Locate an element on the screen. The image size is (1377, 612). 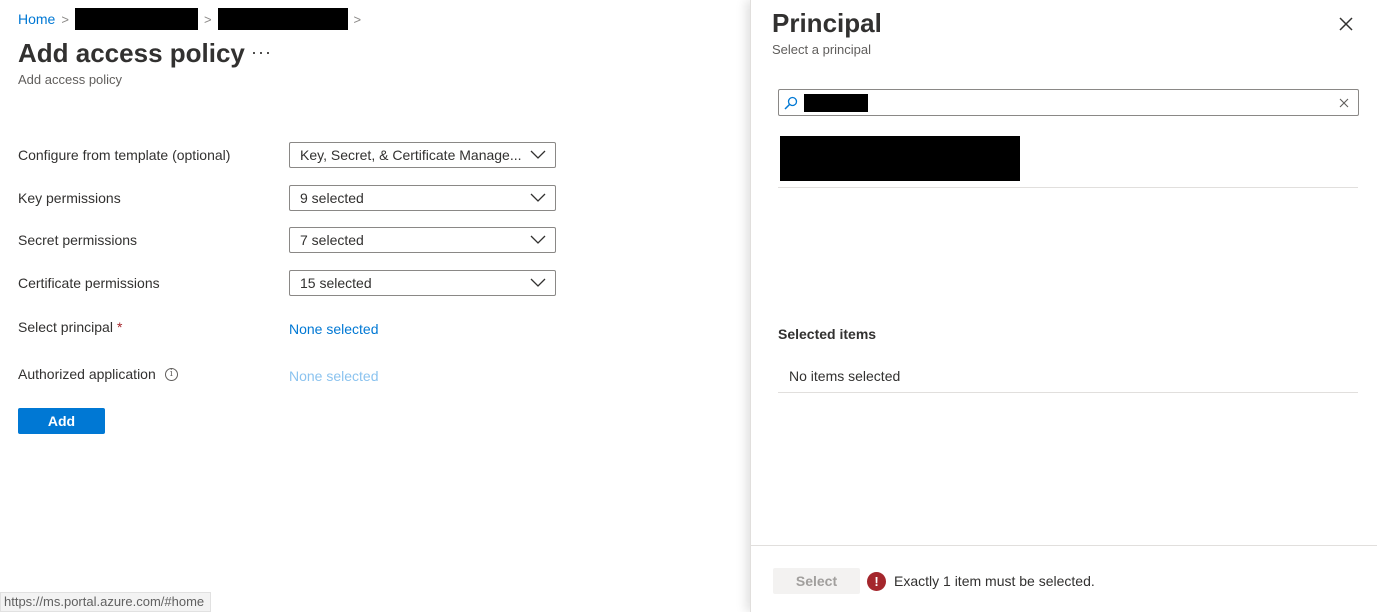
form-row-select-principal: Select principal * None selected is located at coordinates (288, 327).